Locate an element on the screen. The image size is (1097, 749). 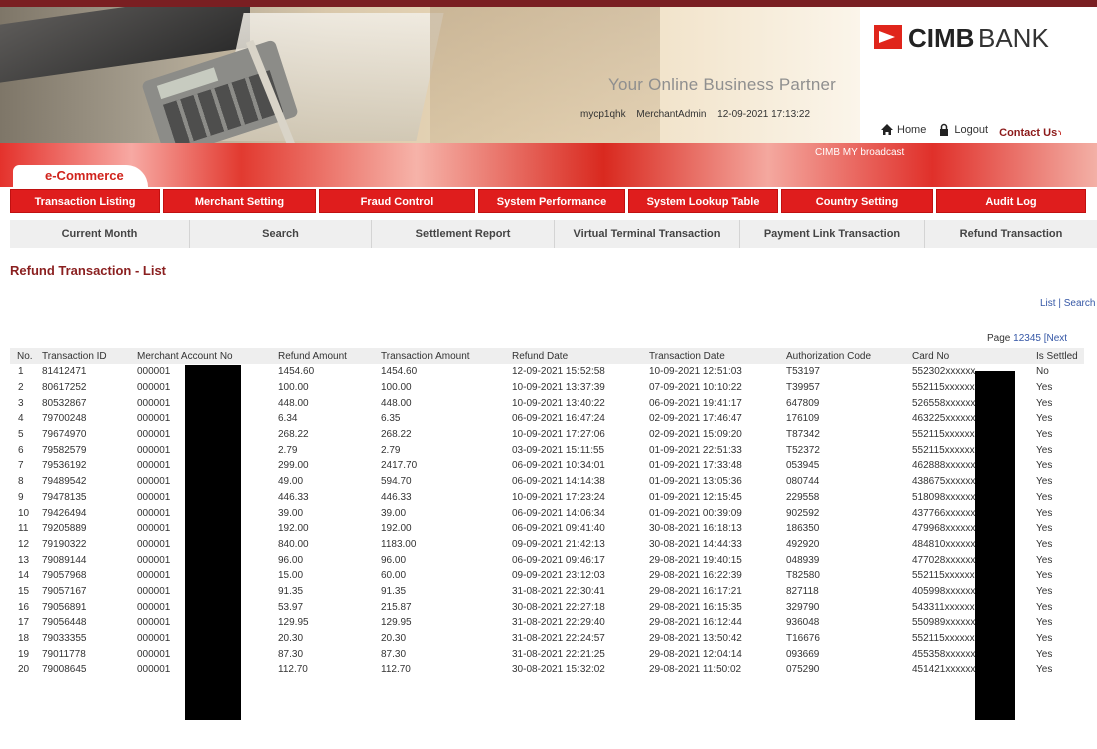
cell-transaction-amount: 215.87 is located at coordinates (396, 607).